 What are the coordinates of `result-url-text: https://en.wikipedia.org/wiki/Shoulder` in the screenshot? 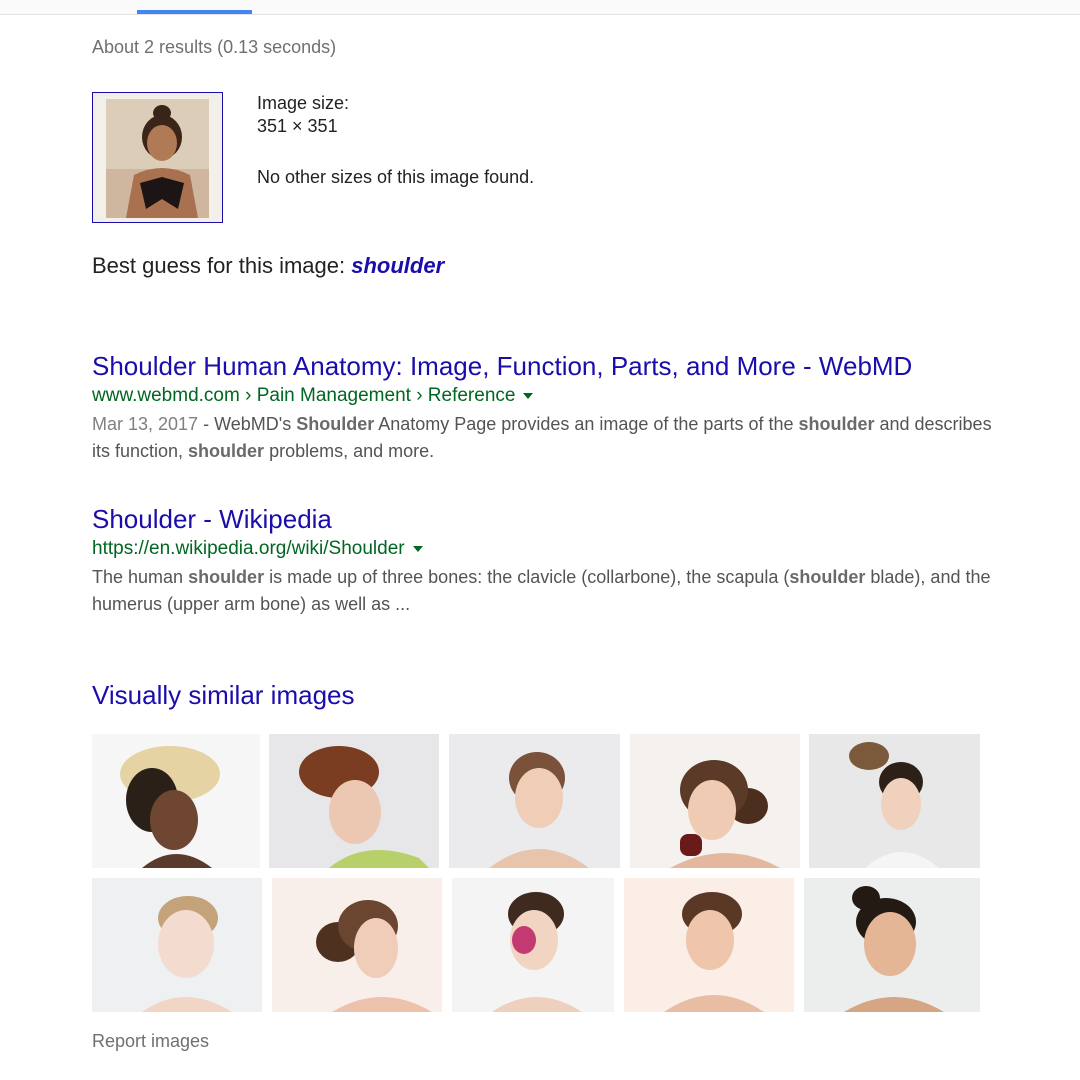 It's located at (248, 548).